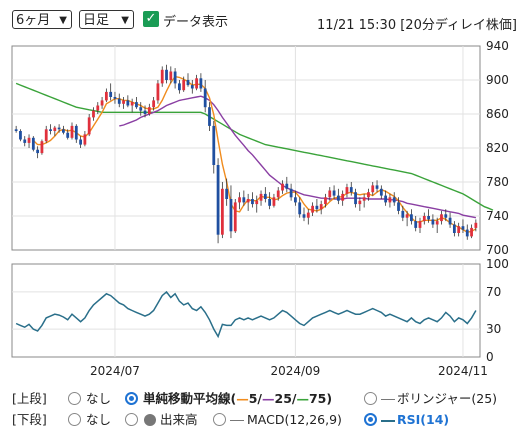 The width and height of the screenshot is (525, 437). Describe the element at coordinates (294, 420) in the screenshot. I see `macd-label: MACD(12,26,9)` at that location.